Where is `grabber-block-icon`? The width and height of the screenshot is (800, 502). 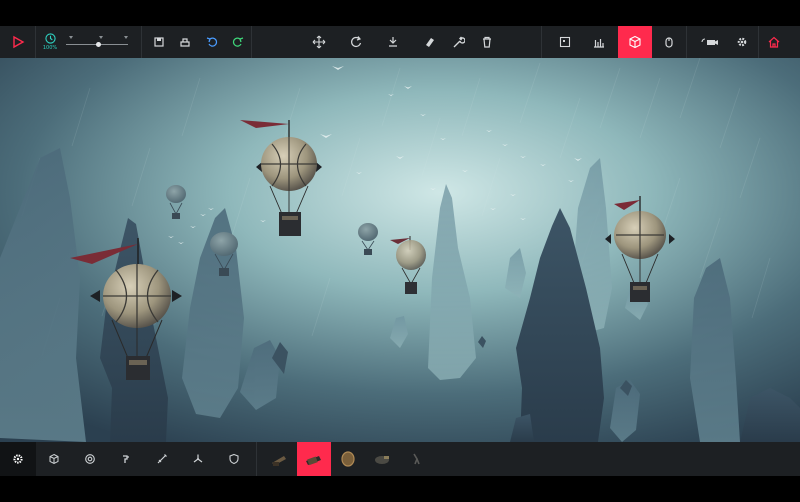 grabber-block-icon is located at coordinates (416, 459).